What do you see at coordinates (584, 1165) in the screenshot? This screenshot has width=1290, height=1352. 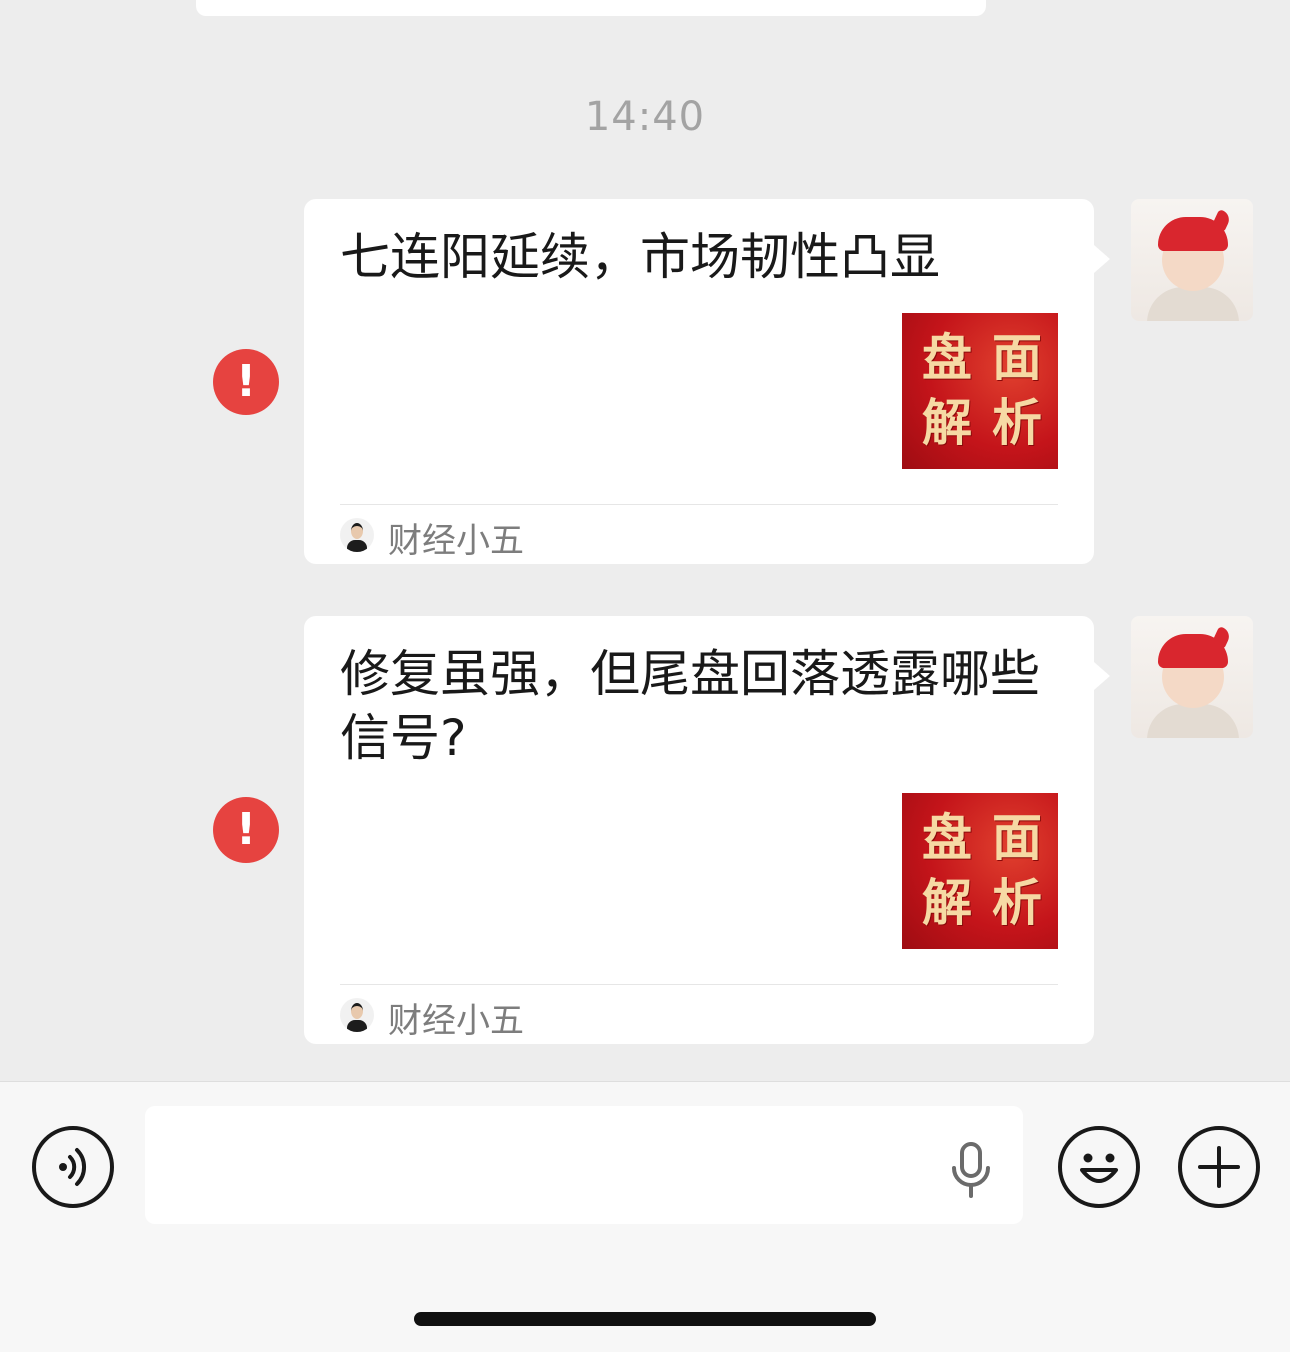 I see `message-input` at bounding box center [584, 1165].